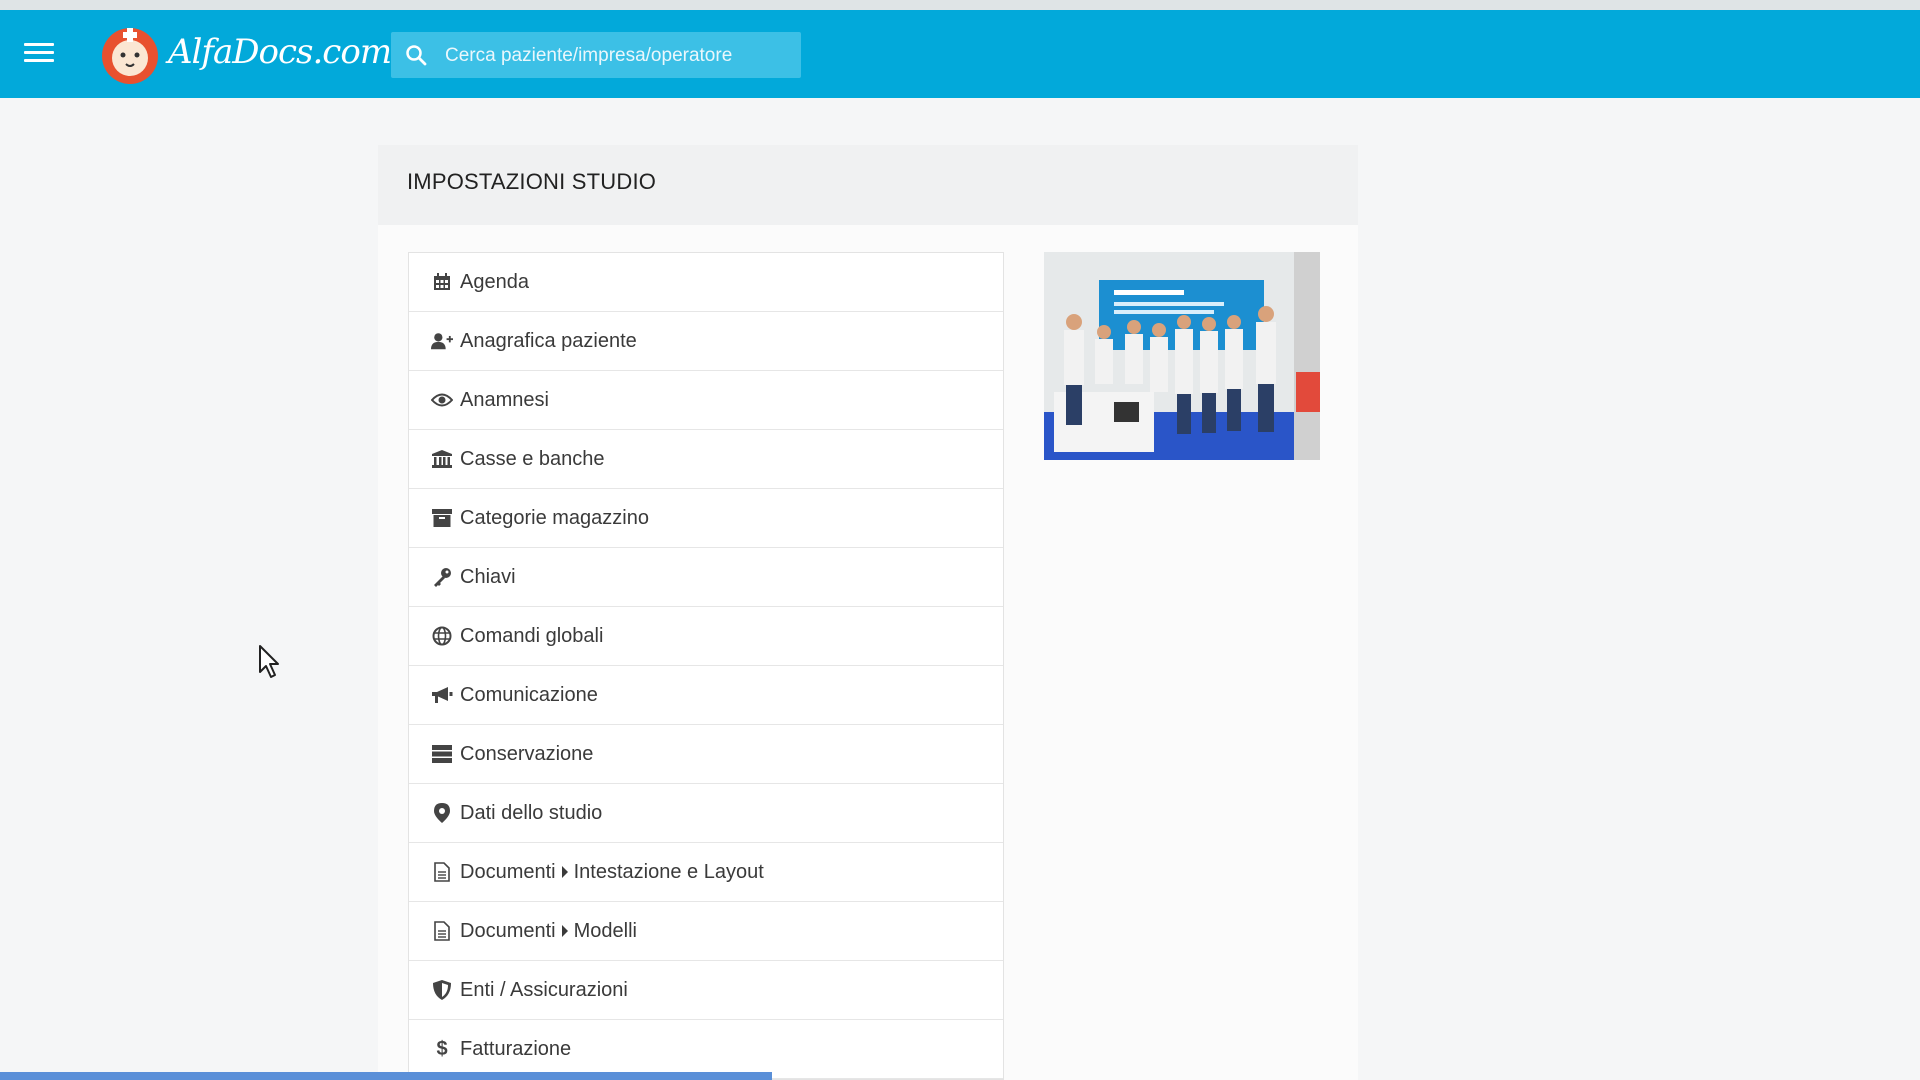  What do you see at coordinates (416, 55) in the screenshot?
I see `search-icon` at bounding box center [416, 55].